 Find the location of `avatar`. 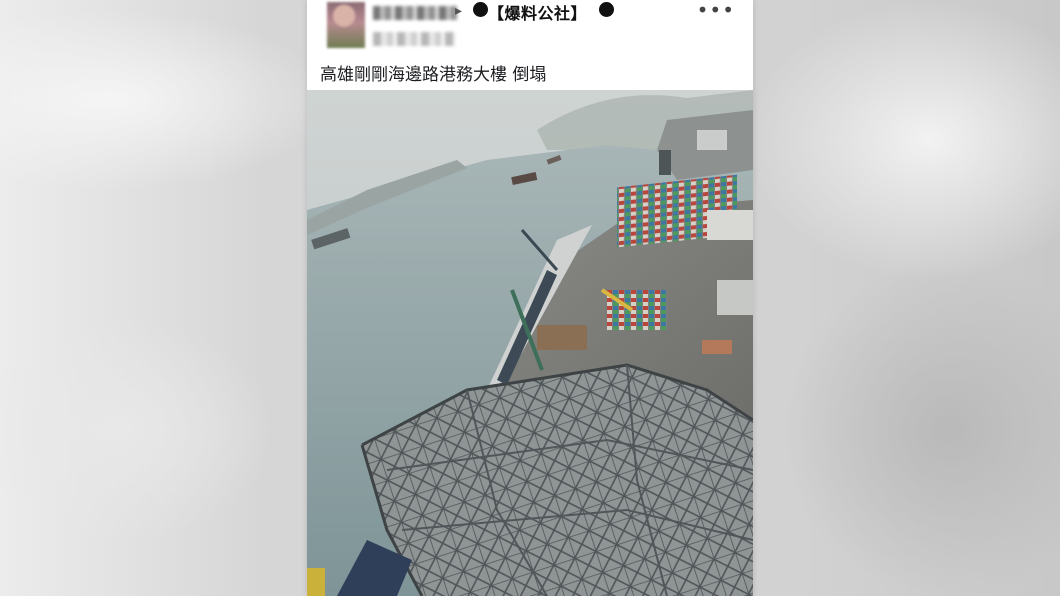

avatar is located at coordinates (346, 25).